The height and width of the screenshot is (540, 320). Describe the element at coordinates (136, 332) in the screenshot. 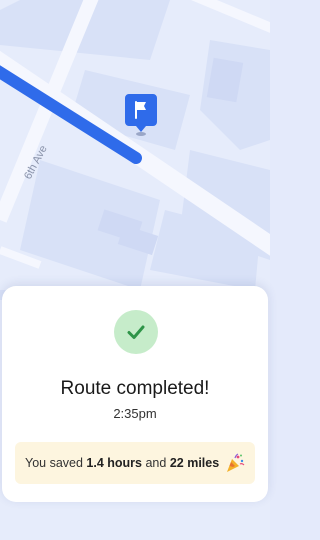

I see `checkmark-icon` at that location.